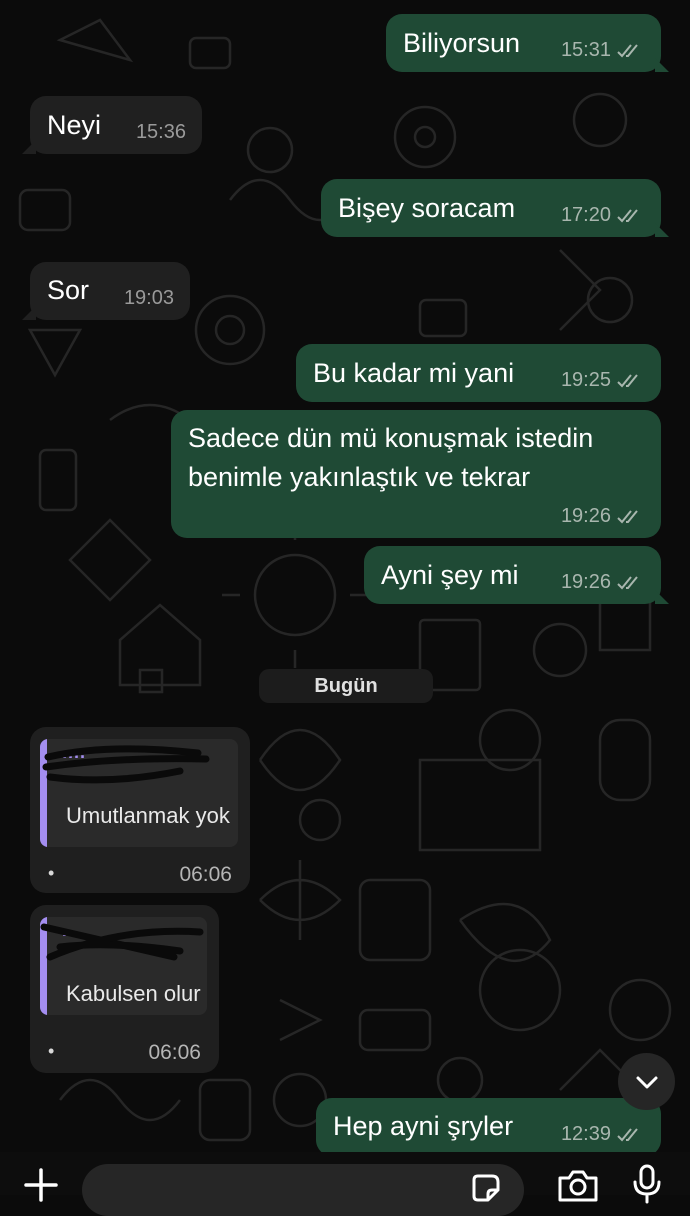 This screenshot has width=690, height=1216. What do you see at coordinates (391, 438) in the screenshot?
I see `message-text-line-1: Sadece dün mü konuşmak istedin` at bounding box center [391, 438].